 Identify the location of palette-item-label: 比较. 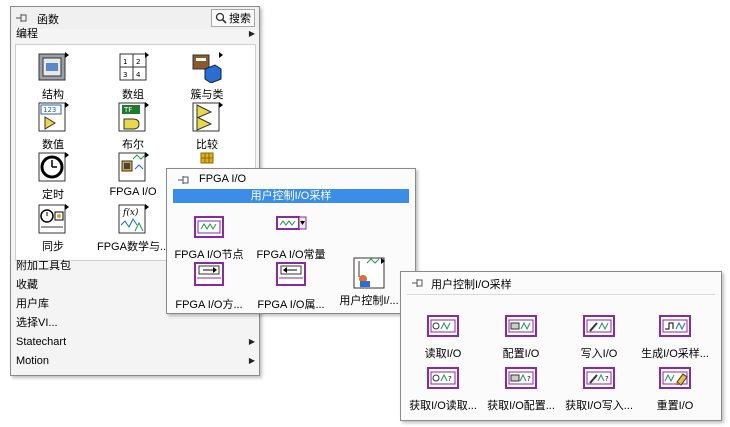
(207, 145).